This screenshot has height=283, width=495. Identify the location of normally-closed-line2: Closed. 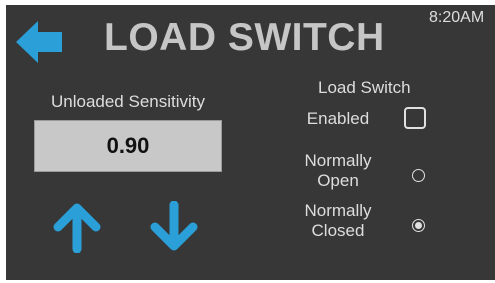
(338, 230).